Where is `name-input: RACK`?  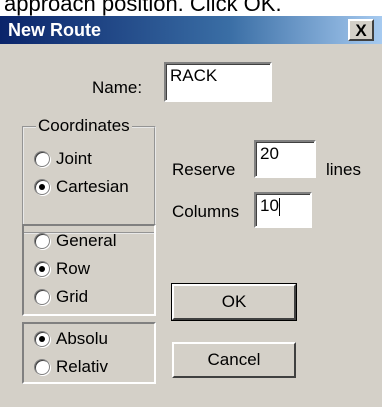 name-input: RACK is located at coordinates (218, 82).